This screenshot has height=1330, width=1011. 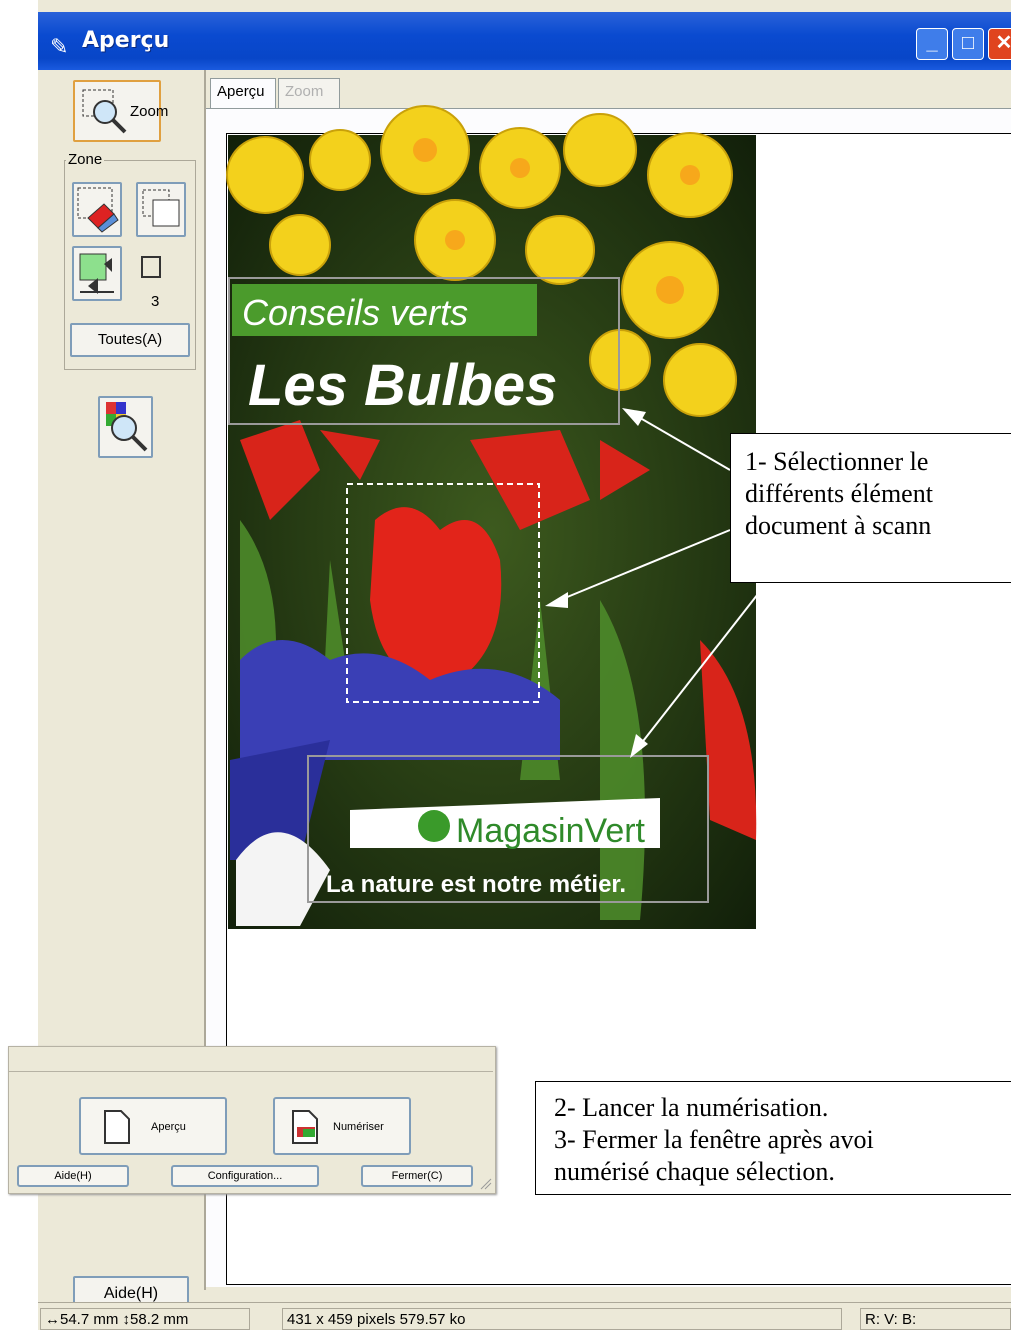 What do you see at coordinates (837, 461) in the screenshot?
I see `callout-step1-line1: 1- Sélectionner le` at bounding box center [837, 461].